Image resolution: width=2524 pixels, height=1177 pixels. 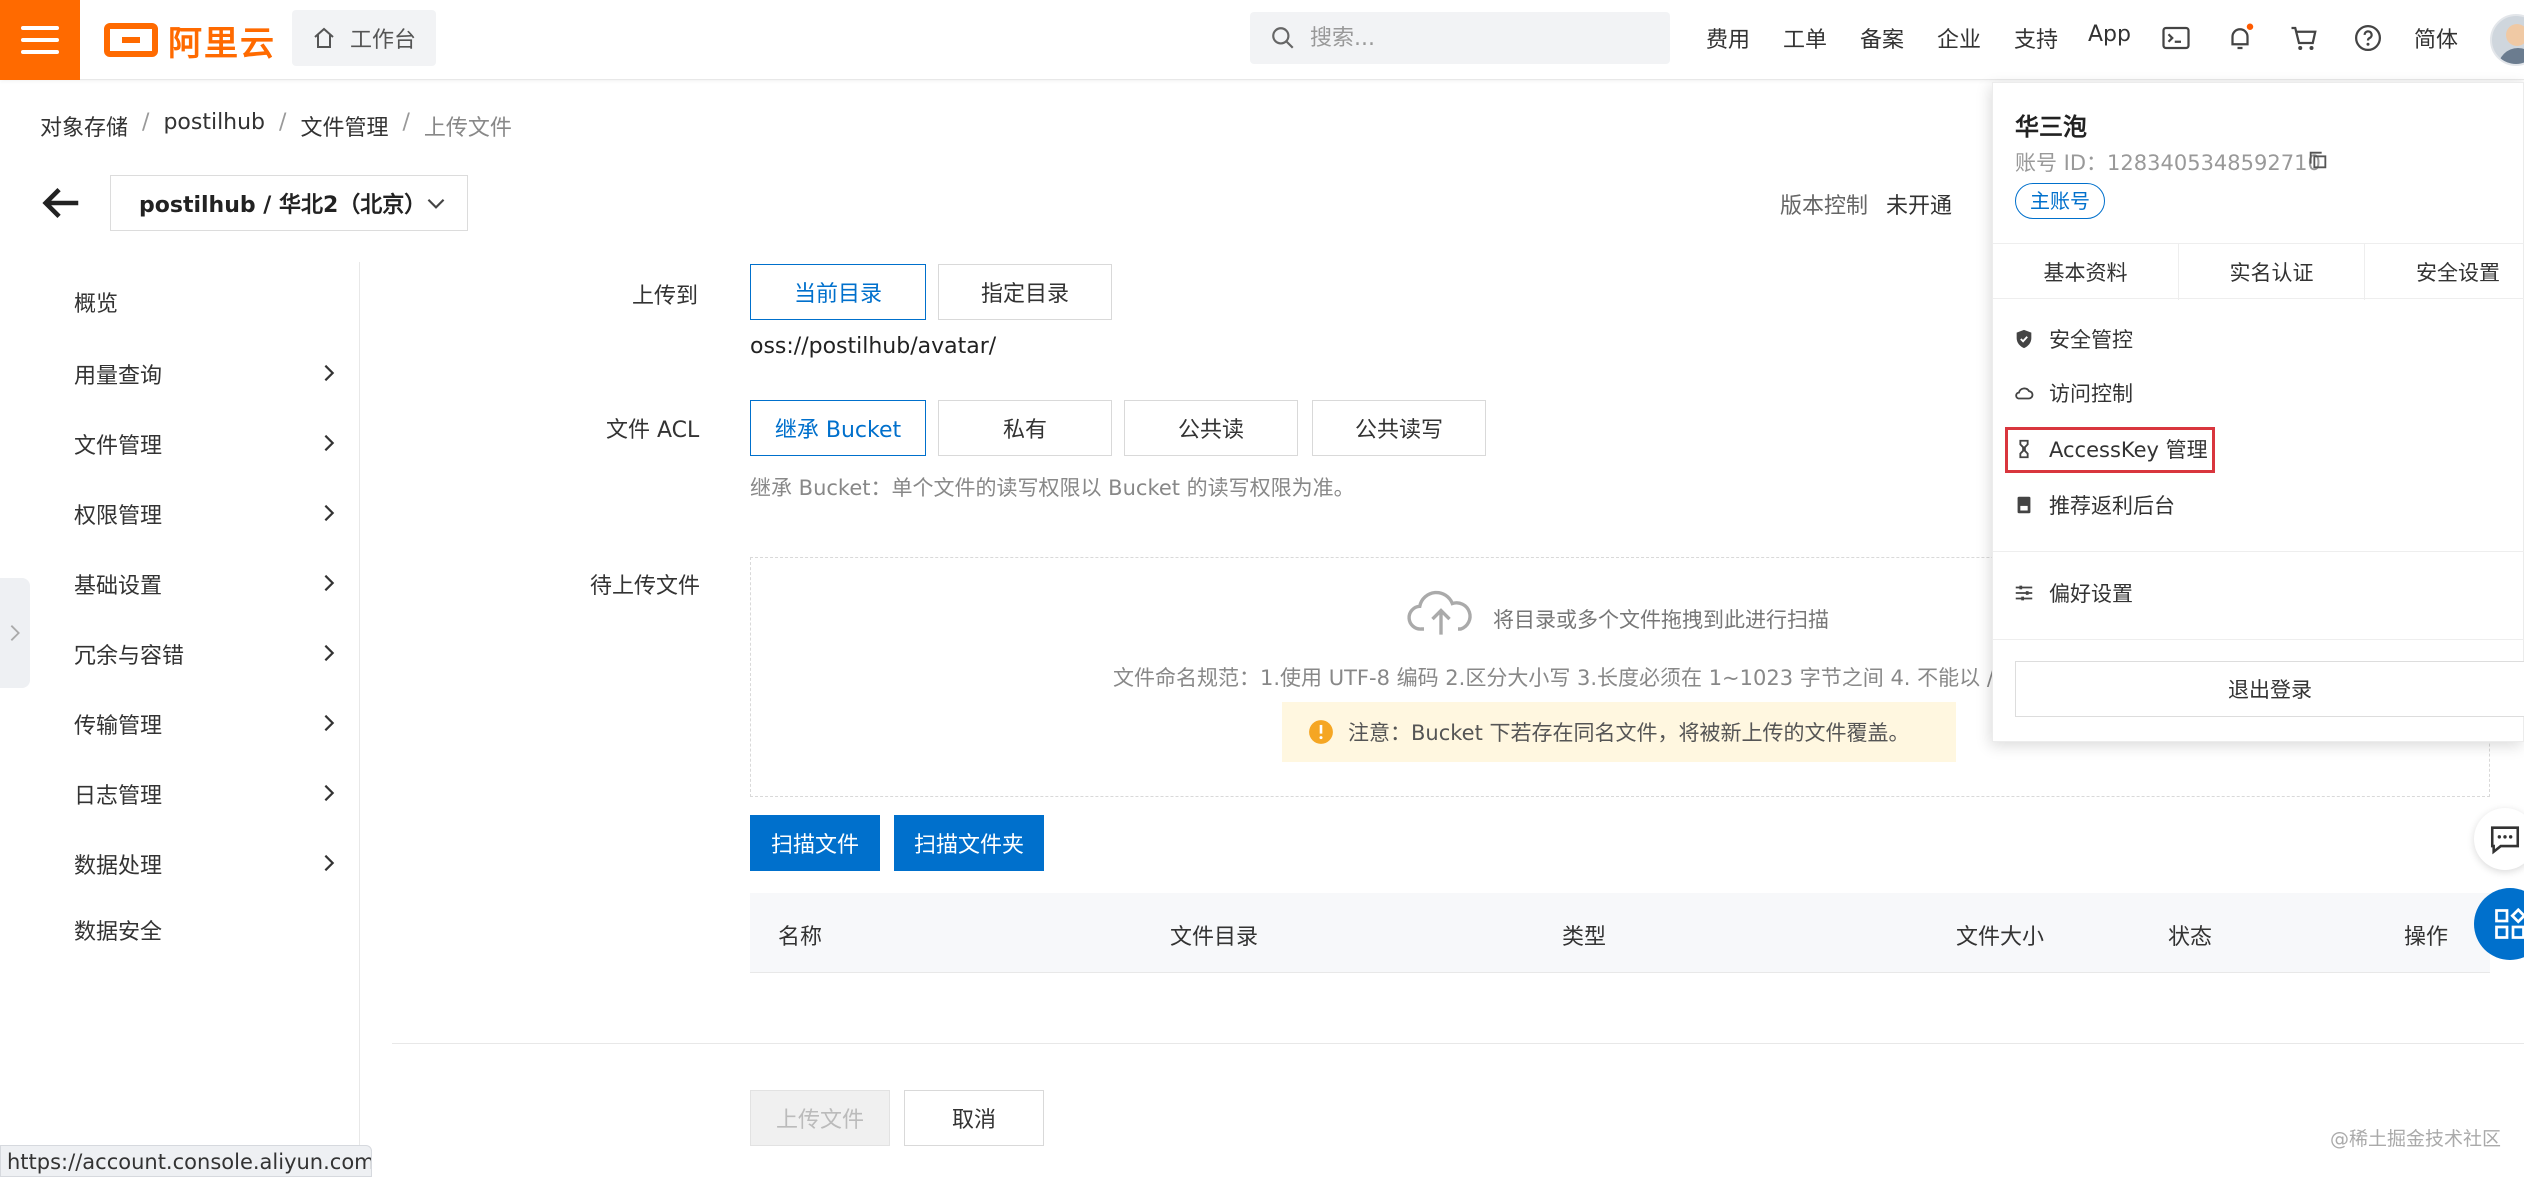 I want to click on grid-icon, so click(x=2509, y=923).